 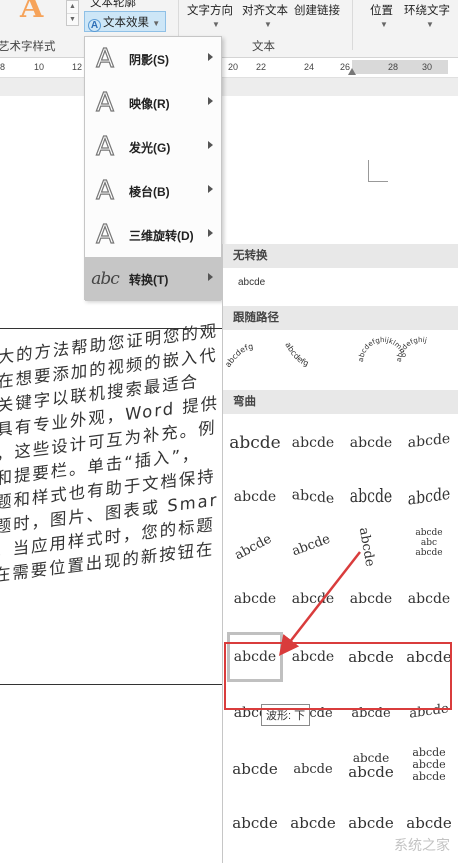 What do you see at coordinates (393, 67) in the screenshot?
I see `ruler-number: 28` at bounding box center [393, 67].